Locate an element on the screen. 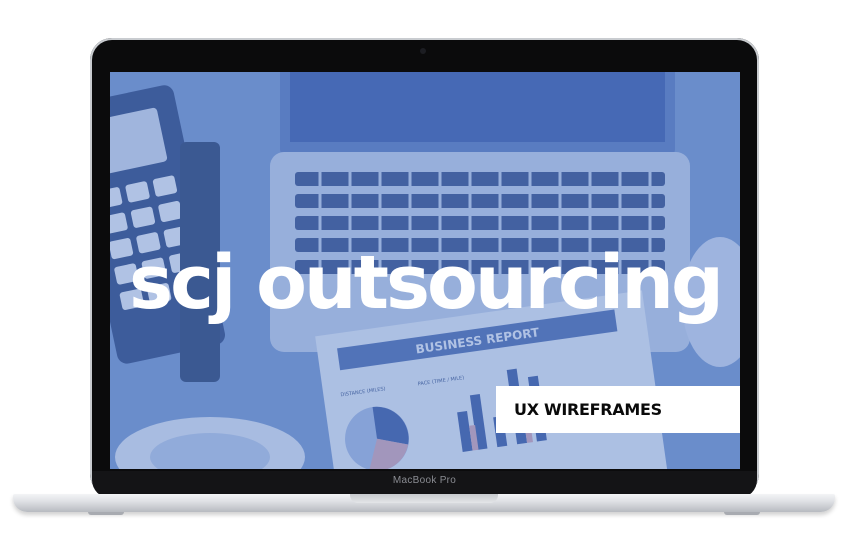  laptop-foot-left is located at coordinates (106, 513).